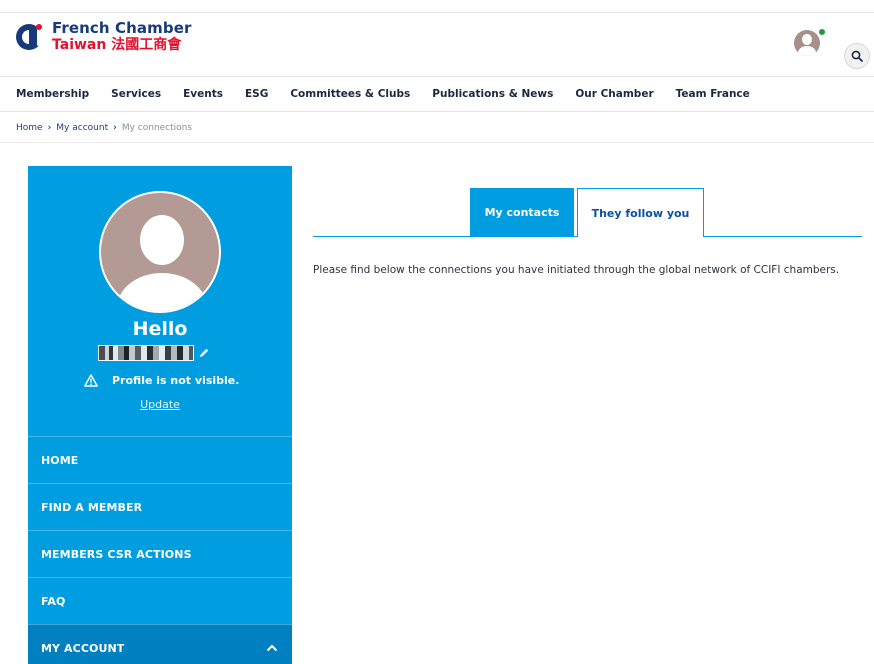 Image resolution: width=874 pixels, height=664 pixels. I want to click on connections-tabs: My contacts They follow you, so click(587, 212).